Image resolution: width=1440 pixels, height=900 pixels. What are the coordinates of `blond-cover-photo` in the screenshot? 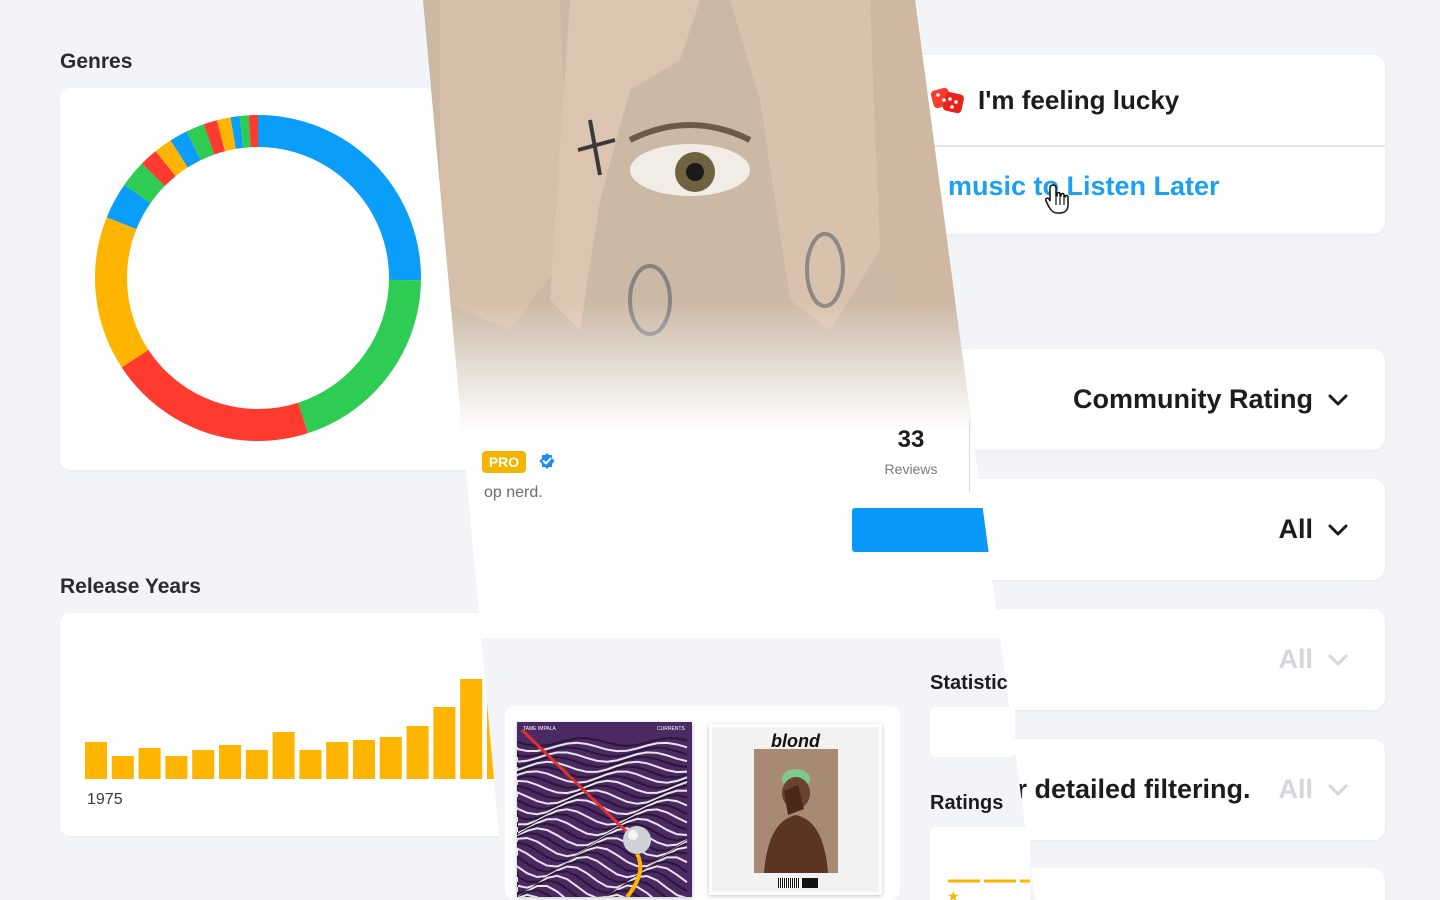 It's located at (796, 811).